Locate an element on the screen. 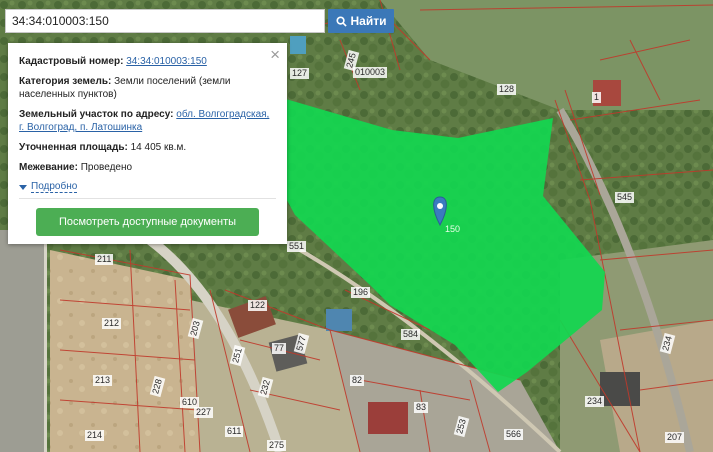  close-icon: × is located at coordinates (275, 55).